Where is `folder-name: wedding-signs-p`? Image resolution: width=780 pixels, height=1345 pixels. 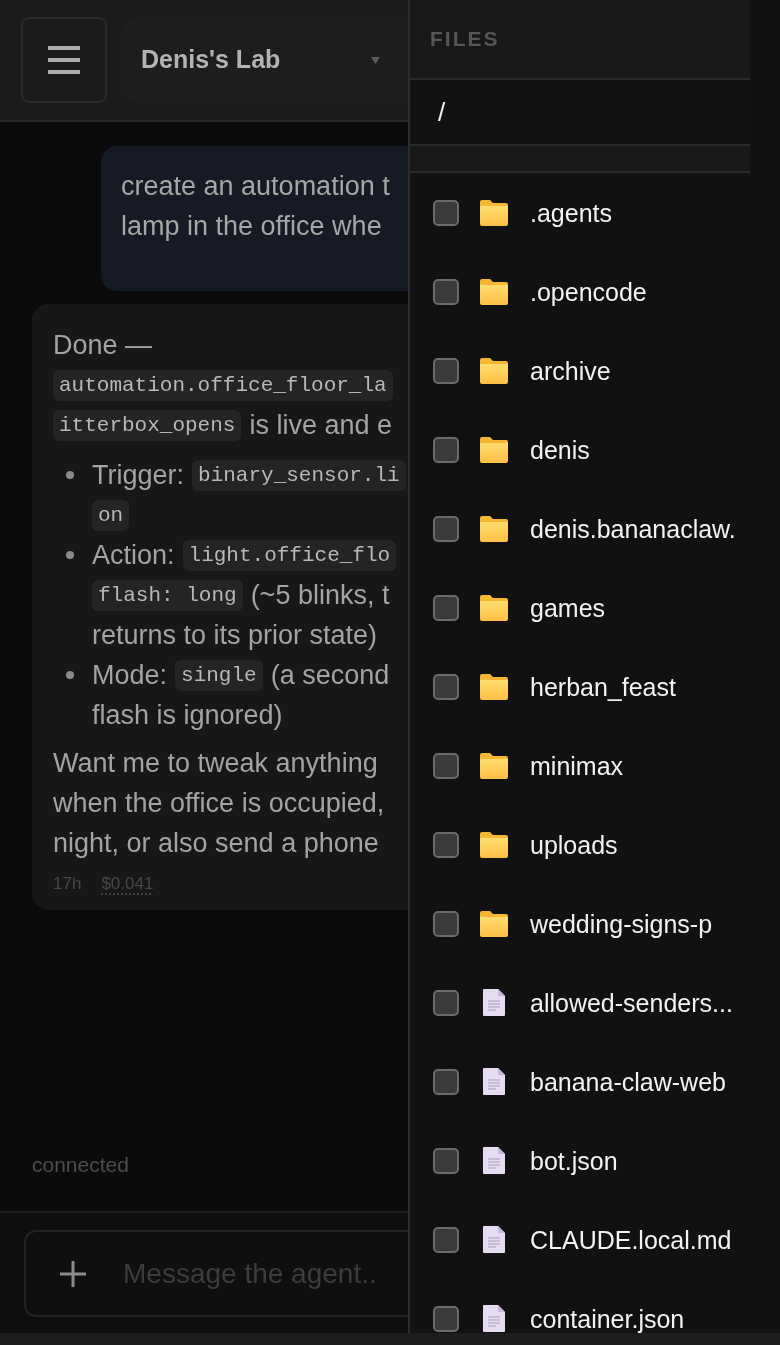
folder-name: wedding-signs-p is located at coordinates (621, 923).